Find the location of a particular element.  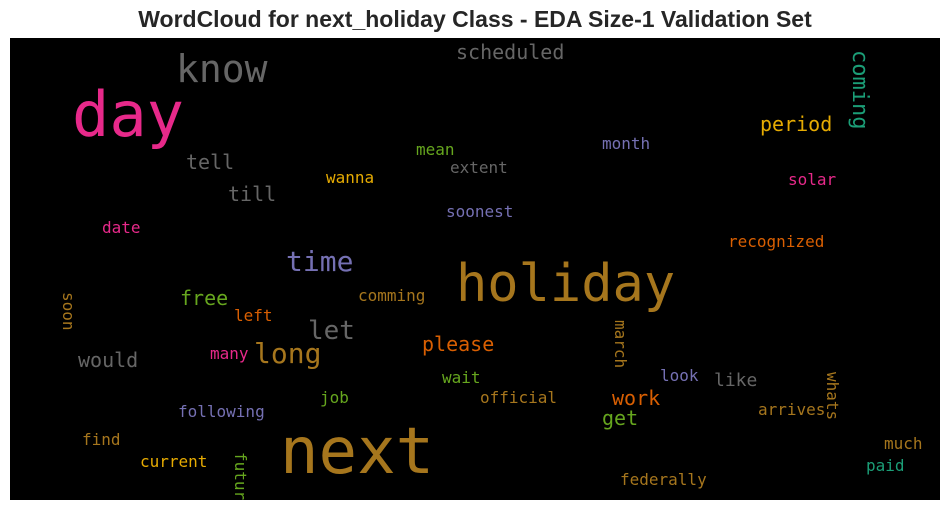

word-month: month is located at coordinates (626, 143).